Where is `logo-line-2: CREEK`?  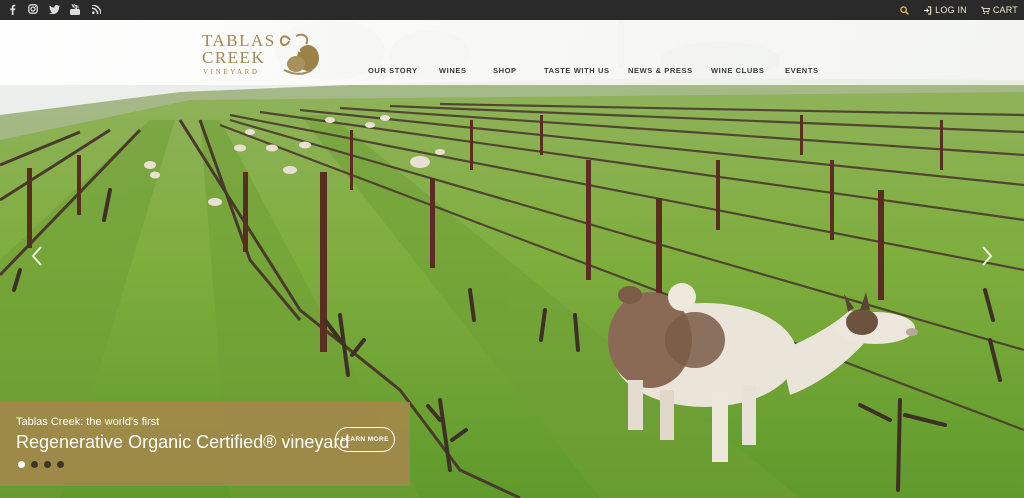
logo-line-2: CREEK is located at coordinates (234, 57).